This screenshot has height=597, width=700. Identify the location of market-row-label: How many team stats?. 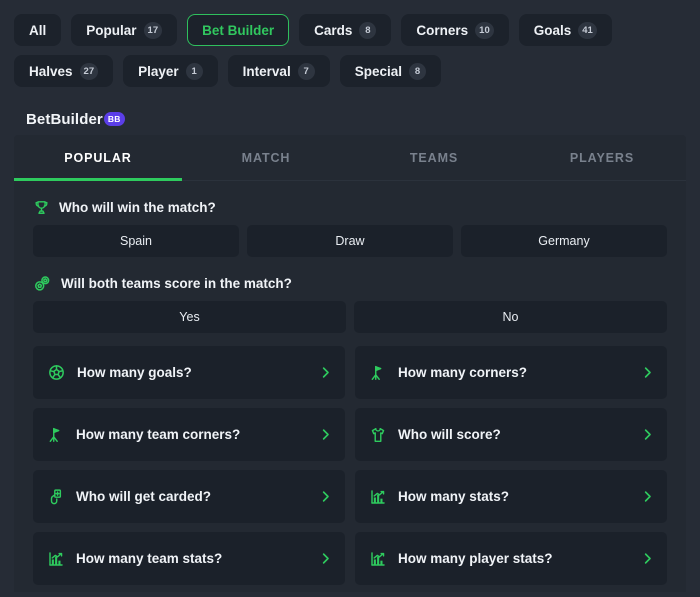
(149, 558).